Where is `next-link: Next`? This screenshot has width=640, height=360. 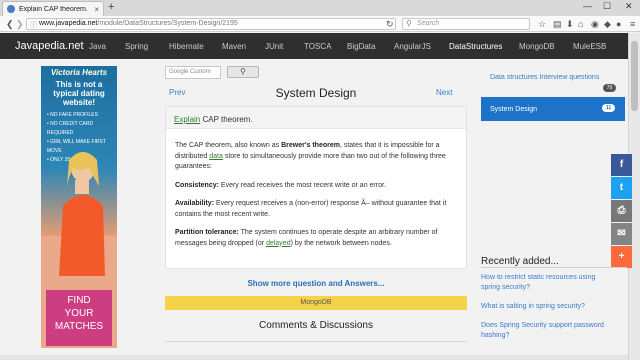
next-link: Next is located at coordinates (444, 92).